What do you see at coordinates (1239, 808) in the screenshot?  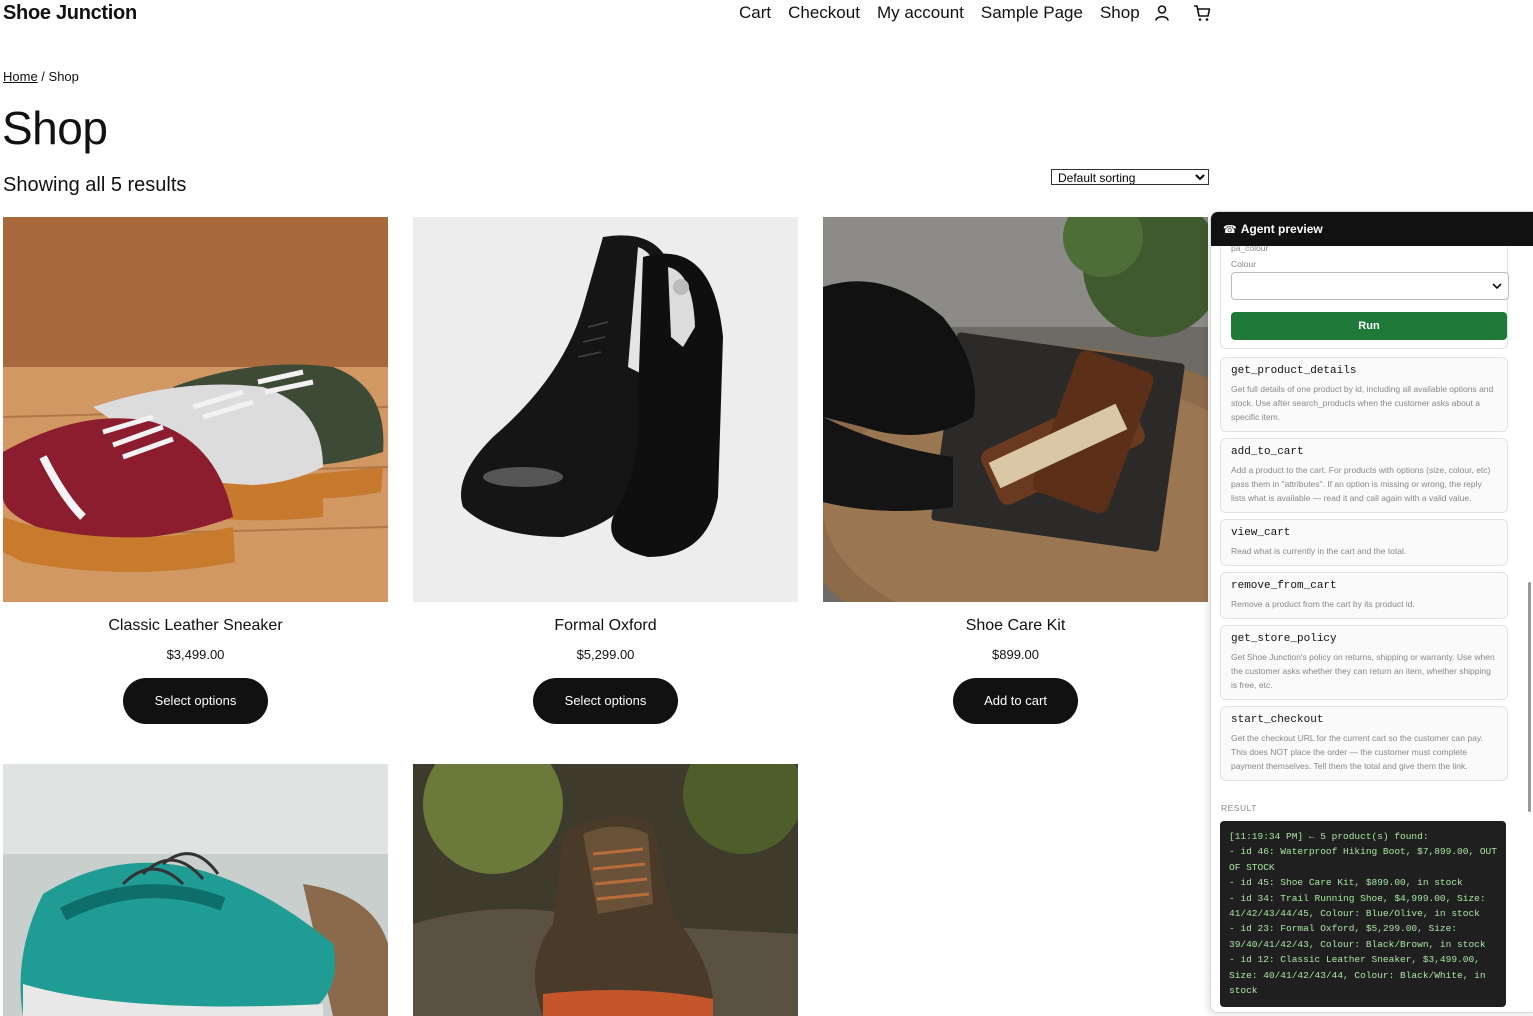 I see `result-label: RESULT` at bounding box center [1239, 808].